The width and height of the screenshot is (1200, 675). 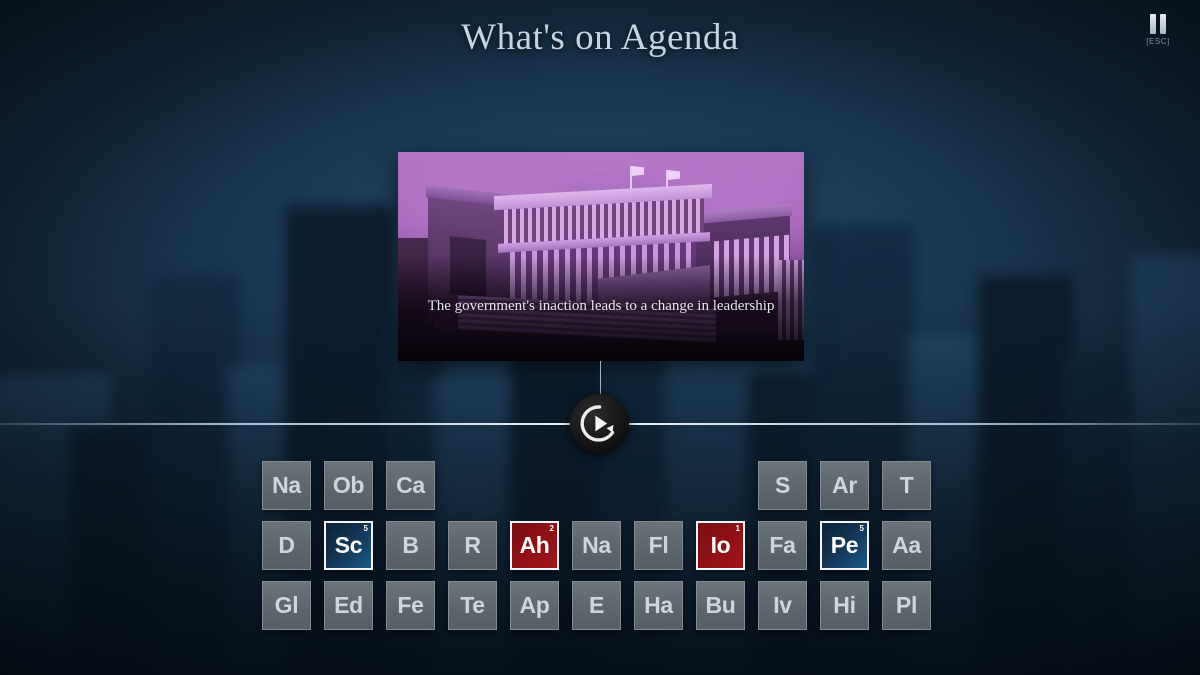 I want to click on flag-cloth-left, so click(x=638, y=171).